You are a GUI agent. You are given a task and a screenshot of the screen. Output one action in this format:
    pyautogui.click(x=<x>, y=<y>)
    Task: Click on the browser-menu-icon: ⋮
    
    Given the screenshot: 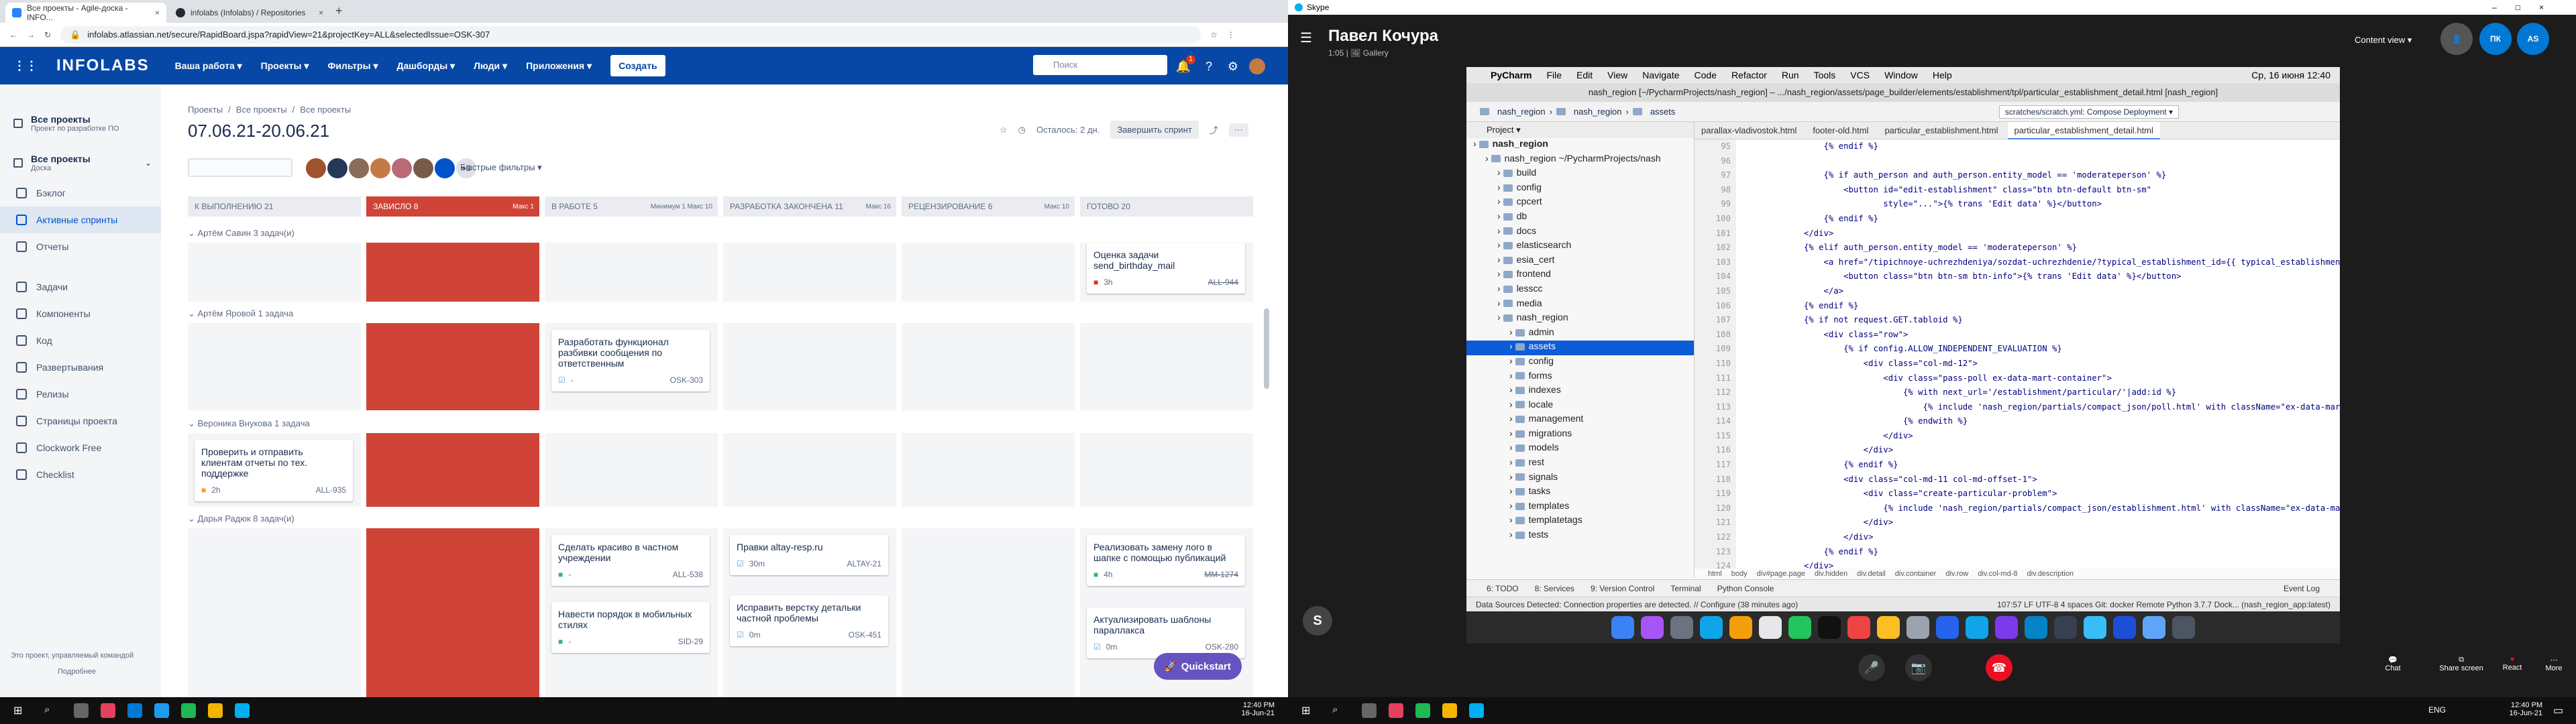 What is the action you would take?
    pyautogui.click(x=1231, y=35)
    